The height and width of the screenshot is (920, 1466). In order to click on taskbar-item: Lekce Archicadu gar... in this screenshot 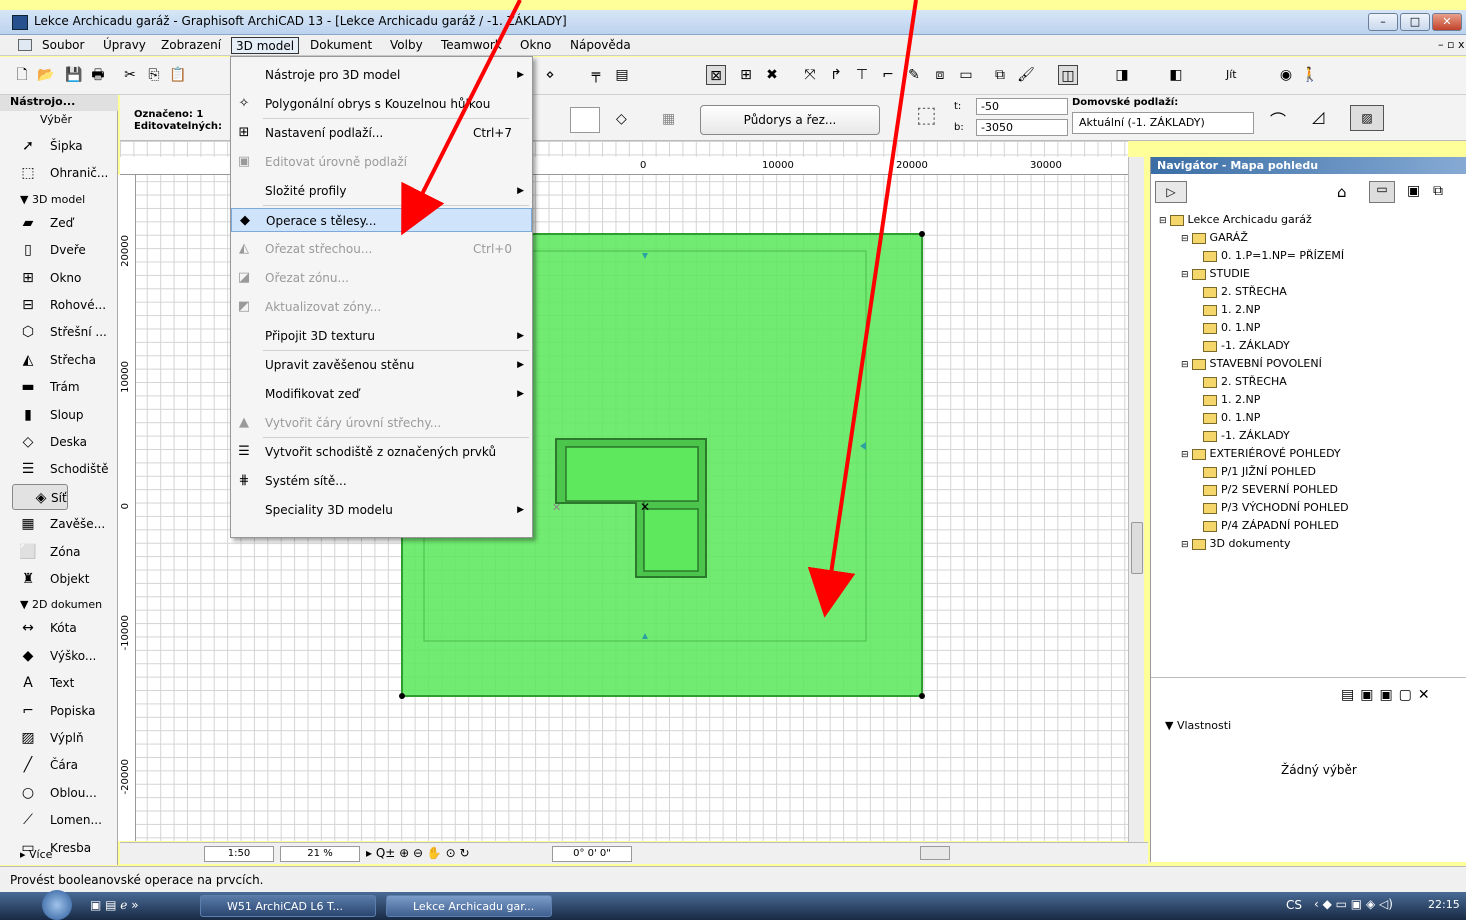, I will do `click(469, 906)`.